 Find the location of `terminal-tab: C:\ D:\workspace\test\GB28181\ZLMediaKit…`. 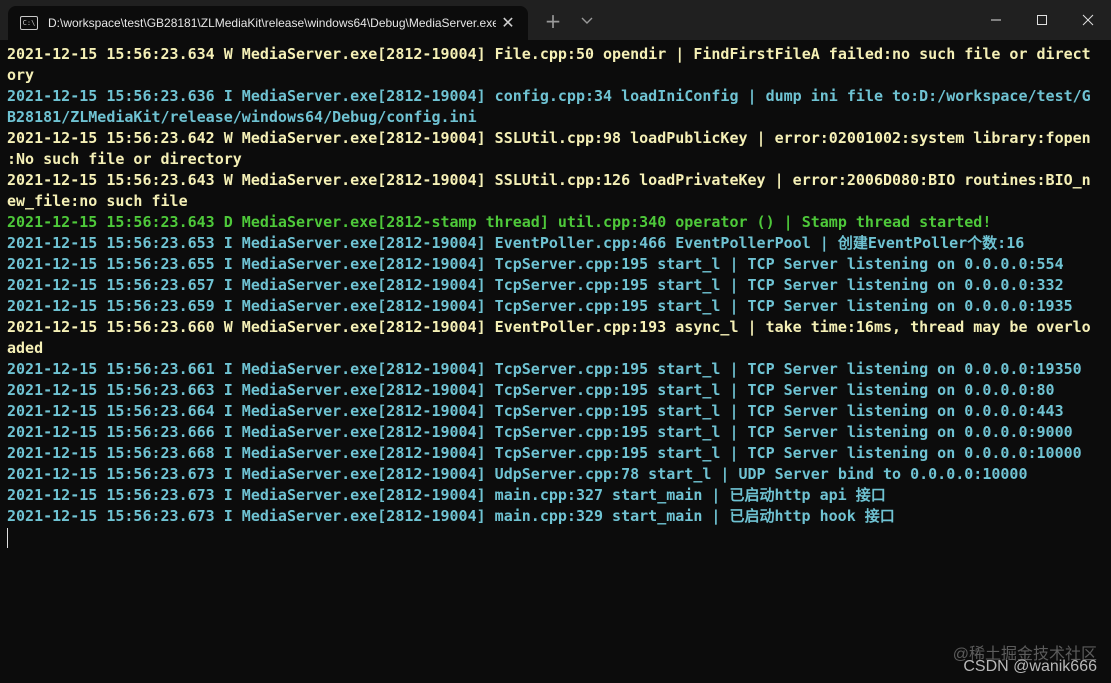

terminal-tab: C:\ D:\workspace\test\GB28181\ZLMediaKit… is located at coordinates (268, 23).